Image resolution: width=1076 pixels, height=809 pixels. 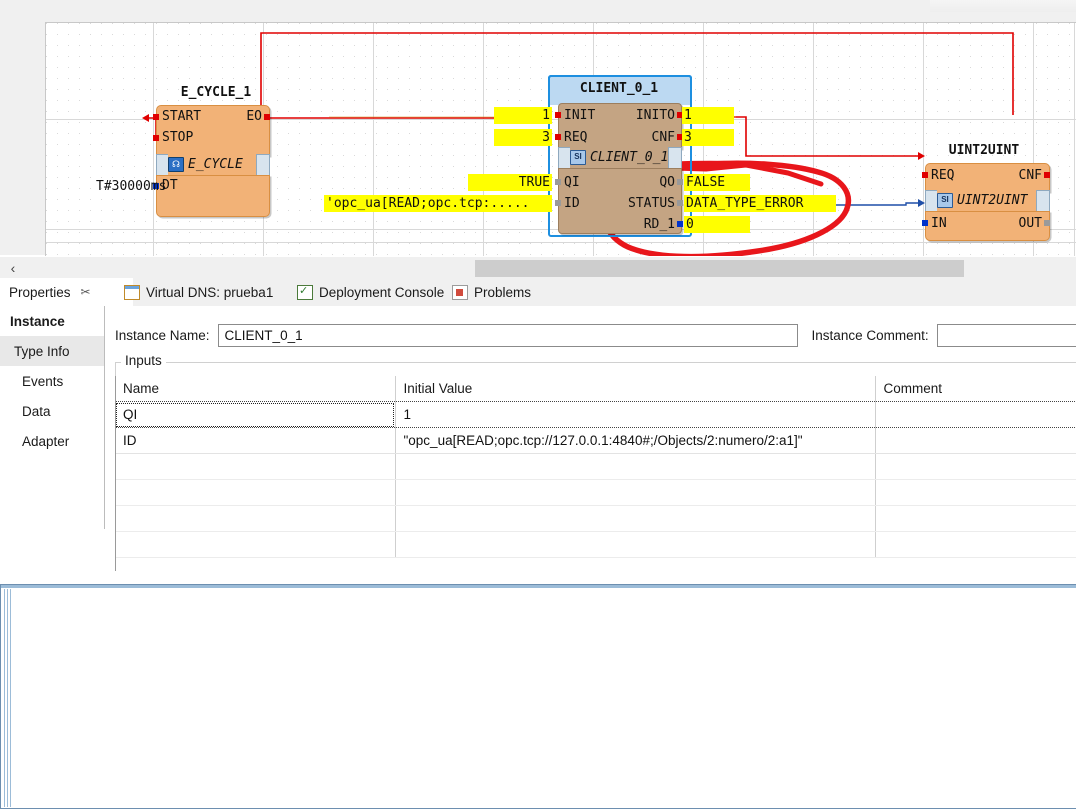 I want to click on pin-label-stop: STOP, so click(x=178, y=137).